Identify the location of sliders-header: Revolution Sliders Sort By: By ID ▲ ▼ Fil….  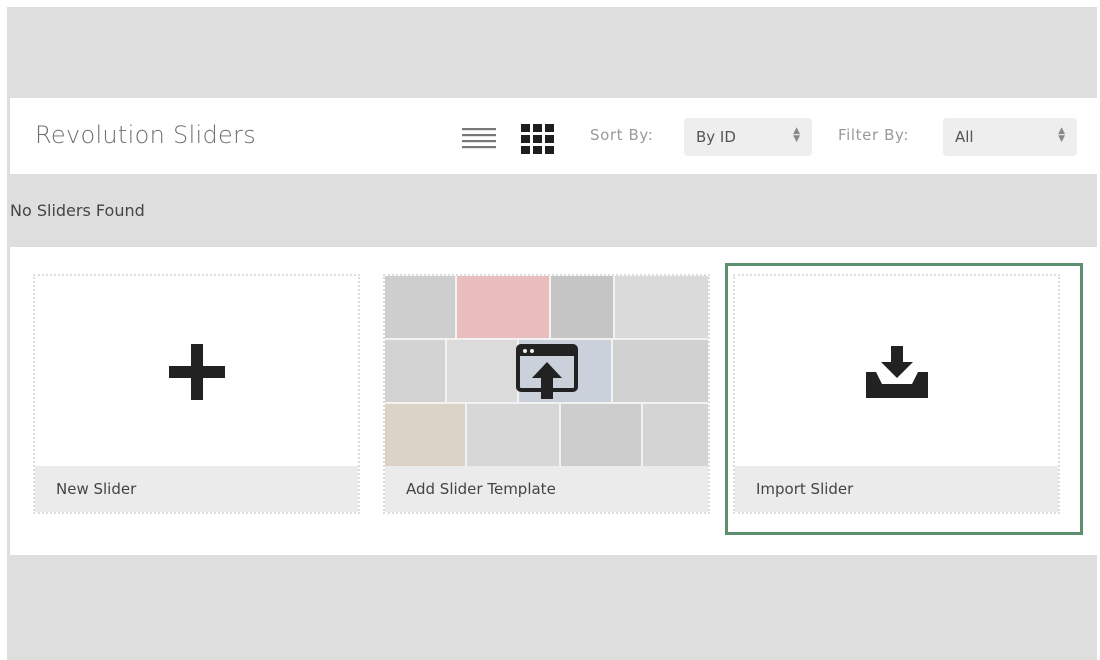
(555, 136).